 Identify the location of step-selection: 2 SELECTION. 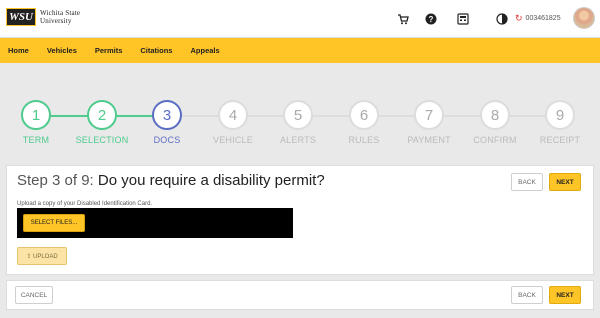
(102, 122).